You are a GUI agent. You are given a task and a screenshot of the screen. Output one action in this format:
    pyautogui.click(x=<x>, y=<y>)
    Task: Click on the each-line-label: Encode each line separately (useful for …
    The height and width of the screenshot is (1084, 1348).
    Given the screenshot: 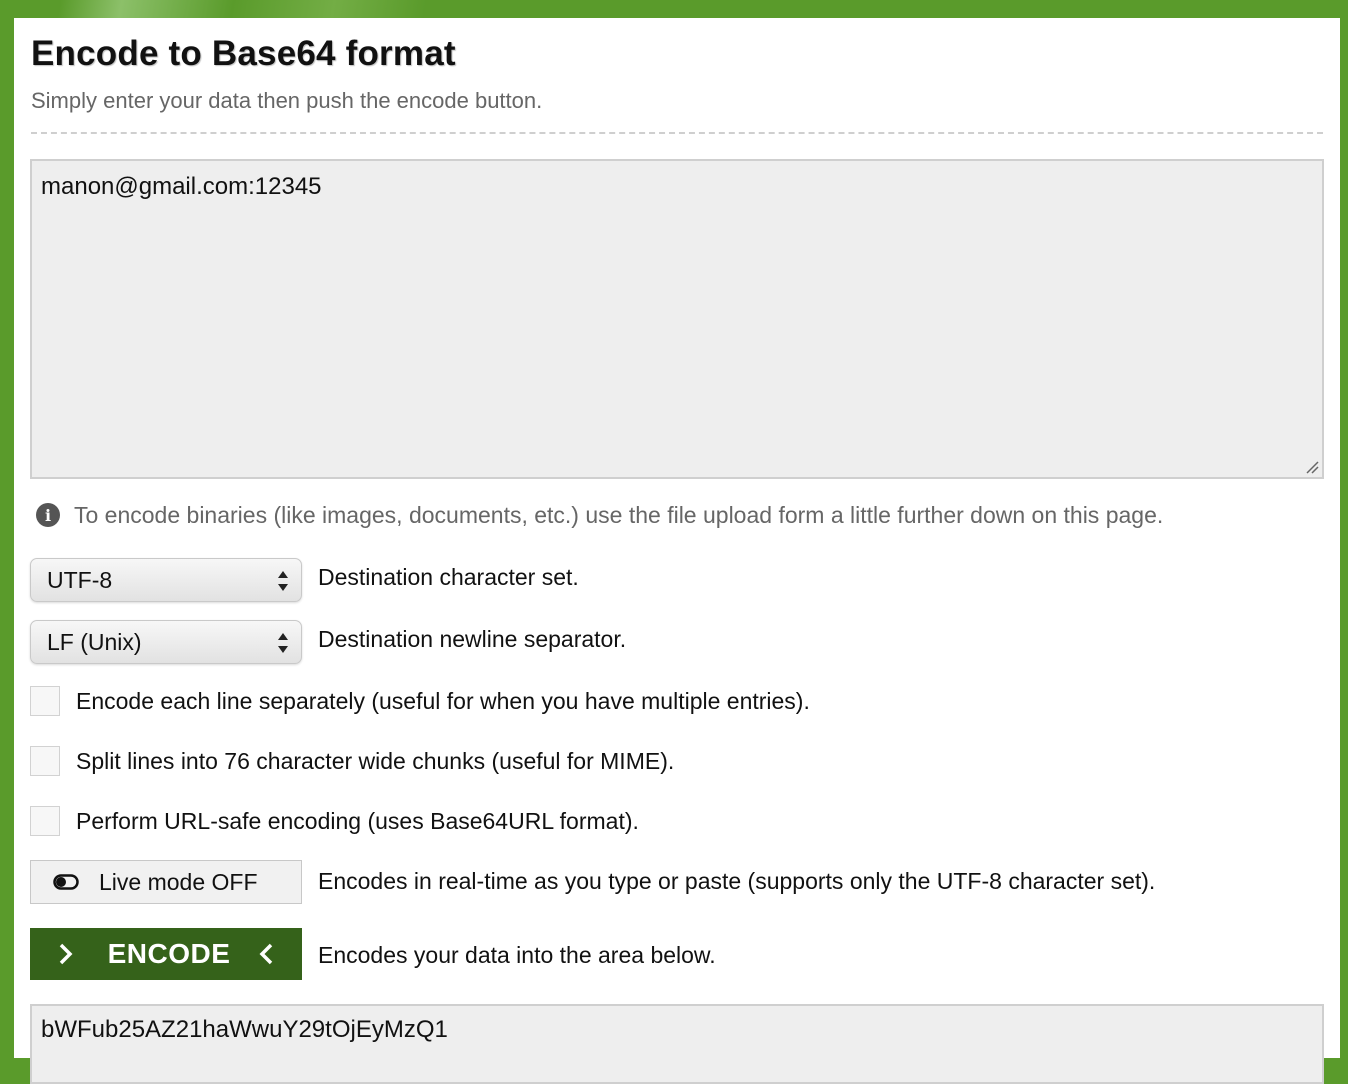 What is the action you would take?
    pyautogui.click(x=443, y=701)
    